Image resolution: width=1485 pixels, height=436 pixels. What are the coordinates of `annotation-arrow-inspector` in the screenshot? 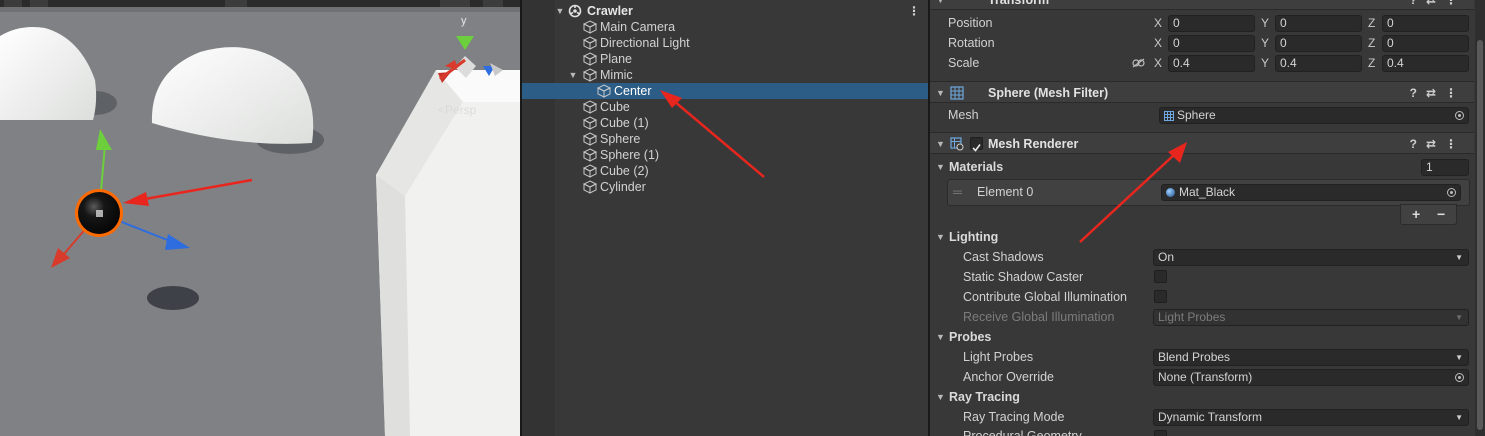 It's located at (1133, 192).